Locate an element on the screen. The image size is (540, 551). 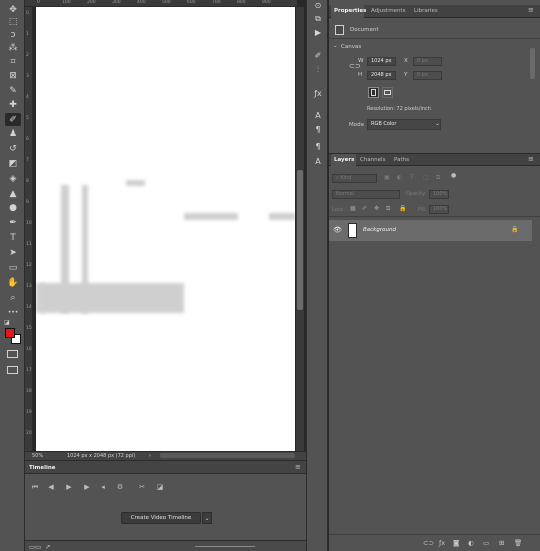
horizontal-scrollbar is located at coordinates (227, 455).